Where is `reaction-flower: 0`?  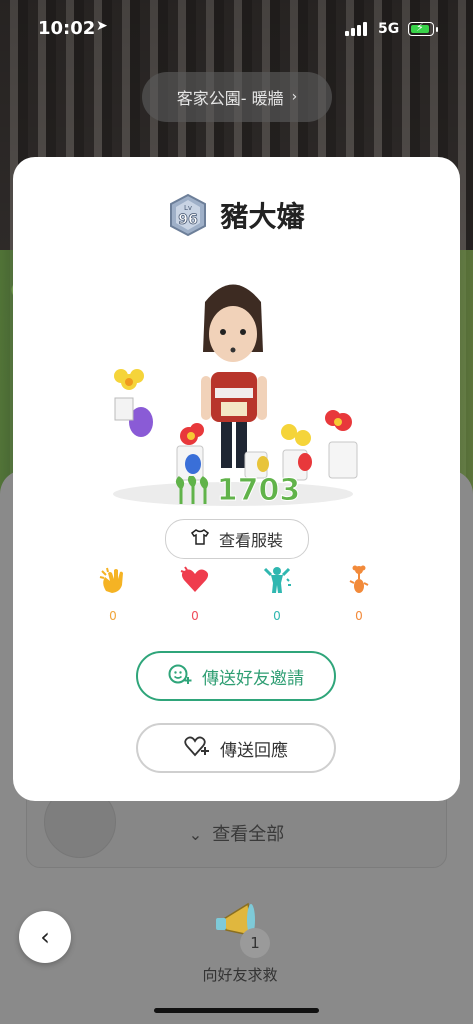 reaction-flower: 0 is located at coordinates (359, 594).